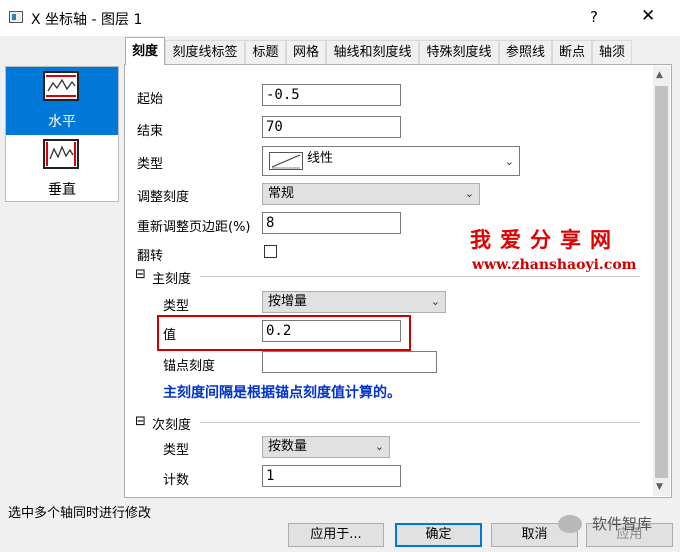 Image resolution: width=680 pixels, height=552 pixels. Describe the element at coordinates (80, 513) in the screenshot. I see `status-text: 选中多个轴同时进行修改` at that location.